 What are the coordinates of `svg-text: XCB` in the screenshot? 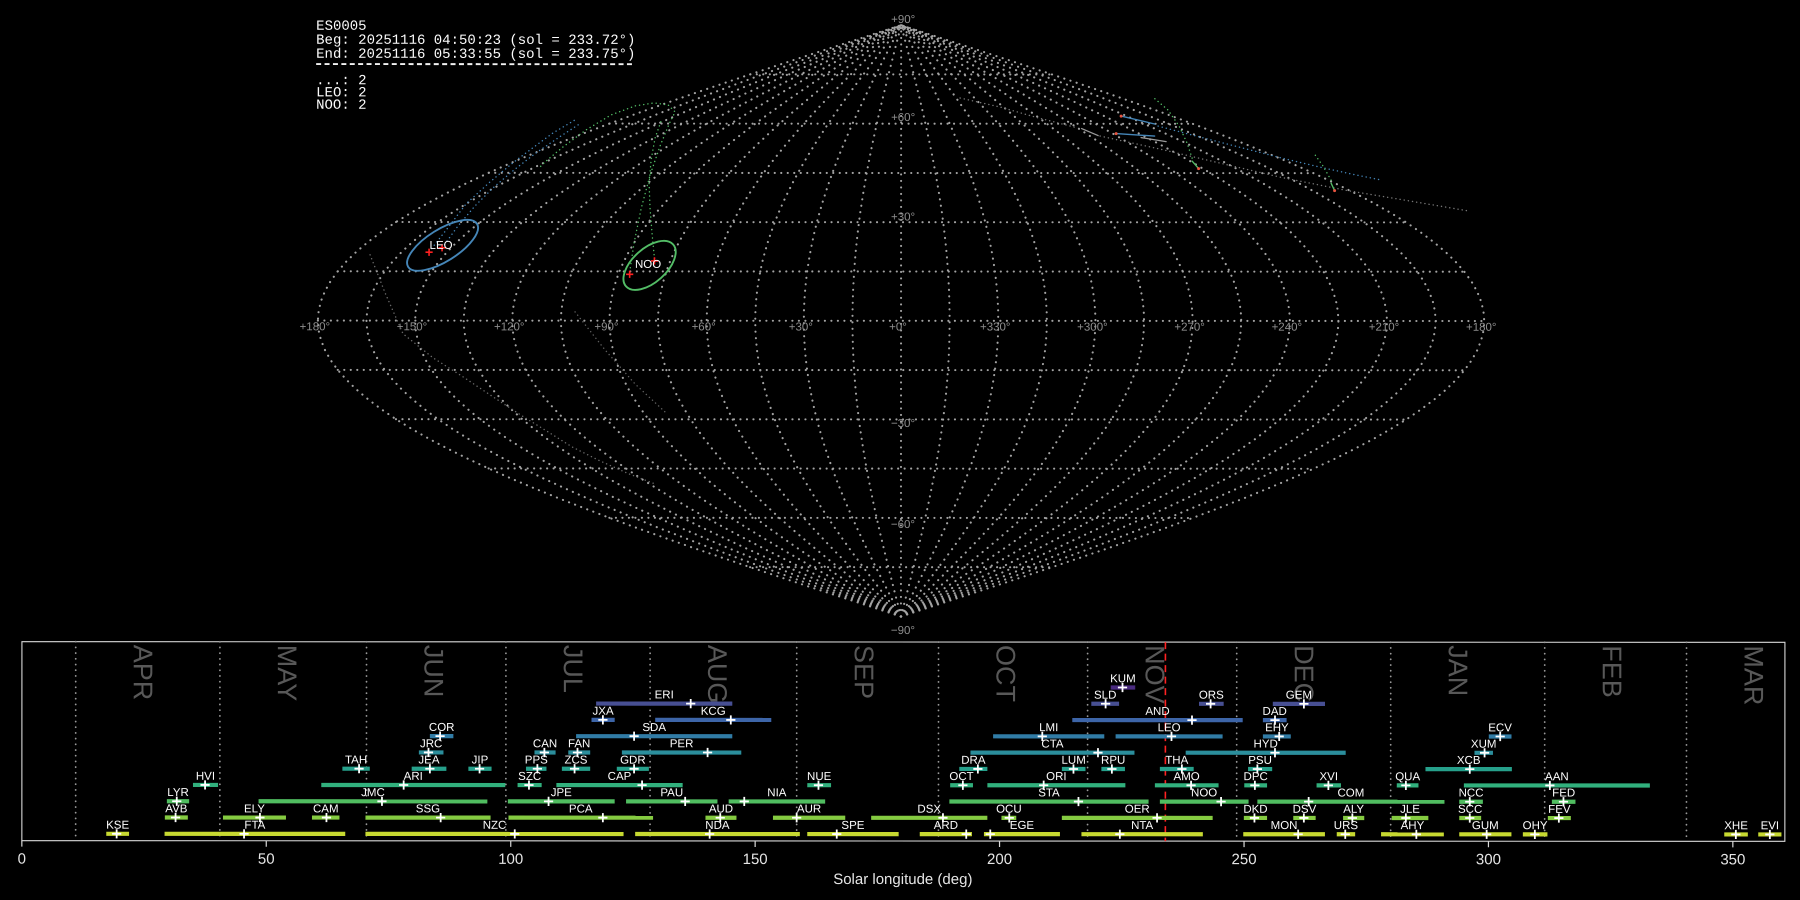 It's located at (1469, 761).